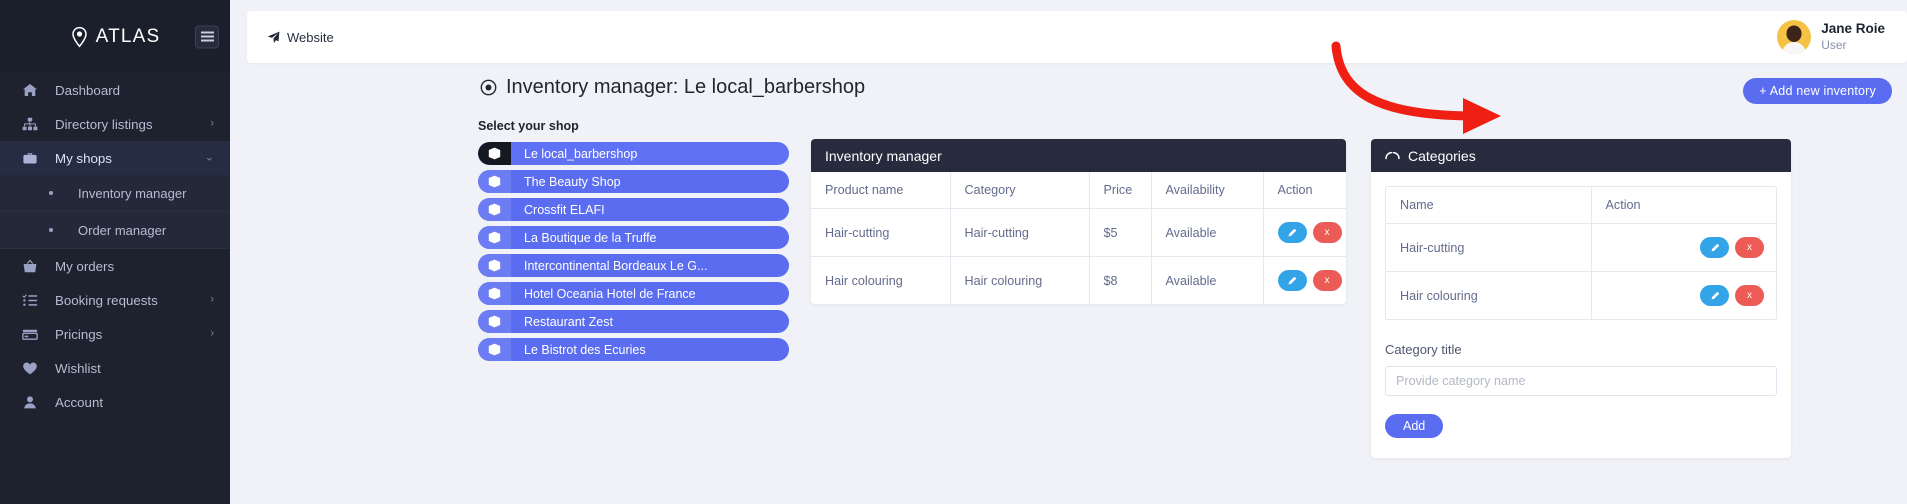 The width and height of the screenshot is (1907, 504). I want to click on sidebar-item-my-shops: My shops ⌄, so click(115, 158).